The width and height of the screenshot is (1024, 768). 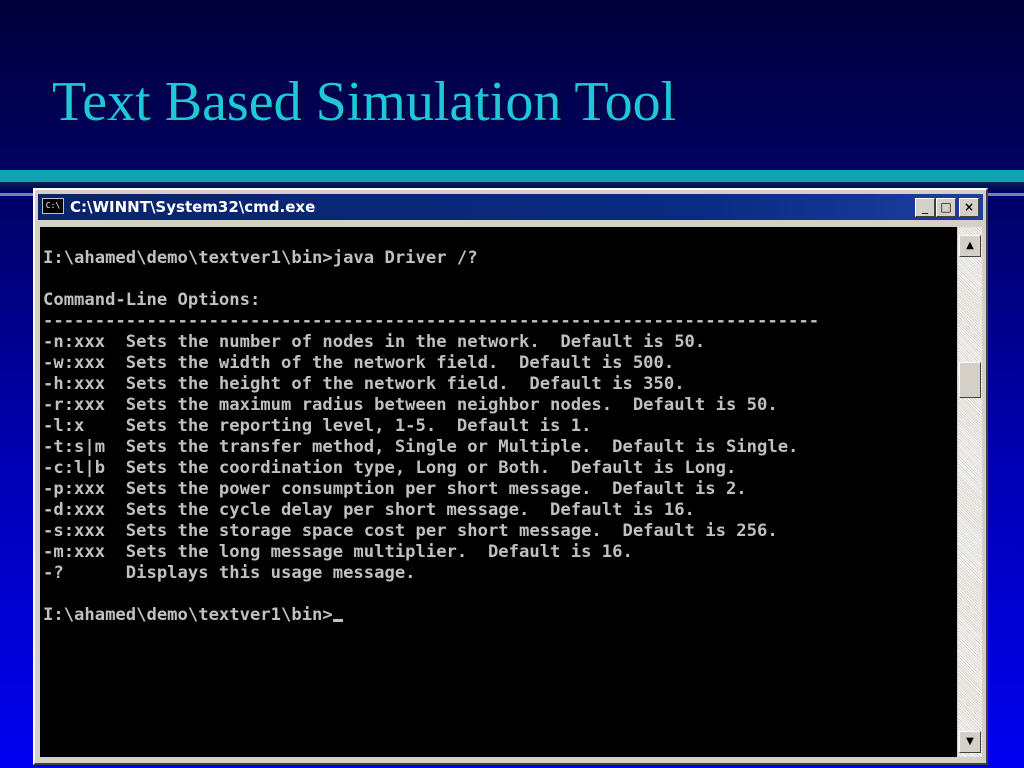 I want to click on scroll-up-button: ▲, so click(x=970, y=246).